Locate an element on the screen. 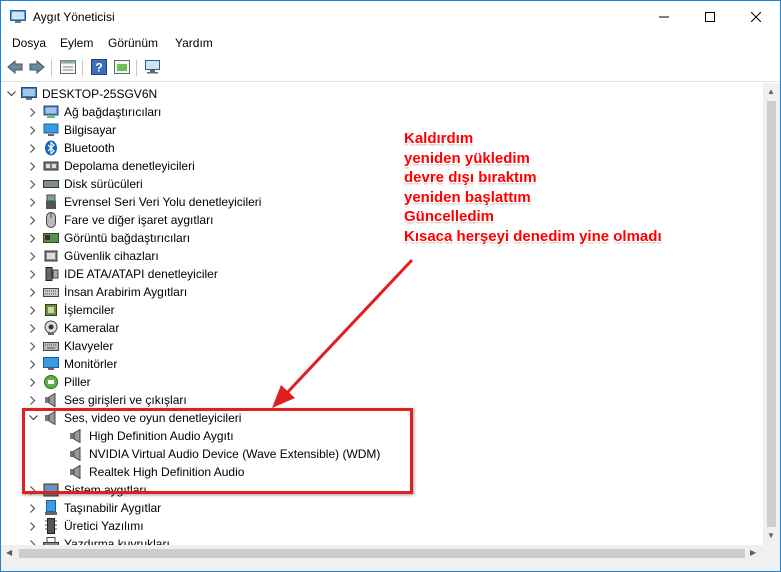  annotation-line: Kısaca herşeyi denedim yine olmadı is located at coordinates (533, 236).